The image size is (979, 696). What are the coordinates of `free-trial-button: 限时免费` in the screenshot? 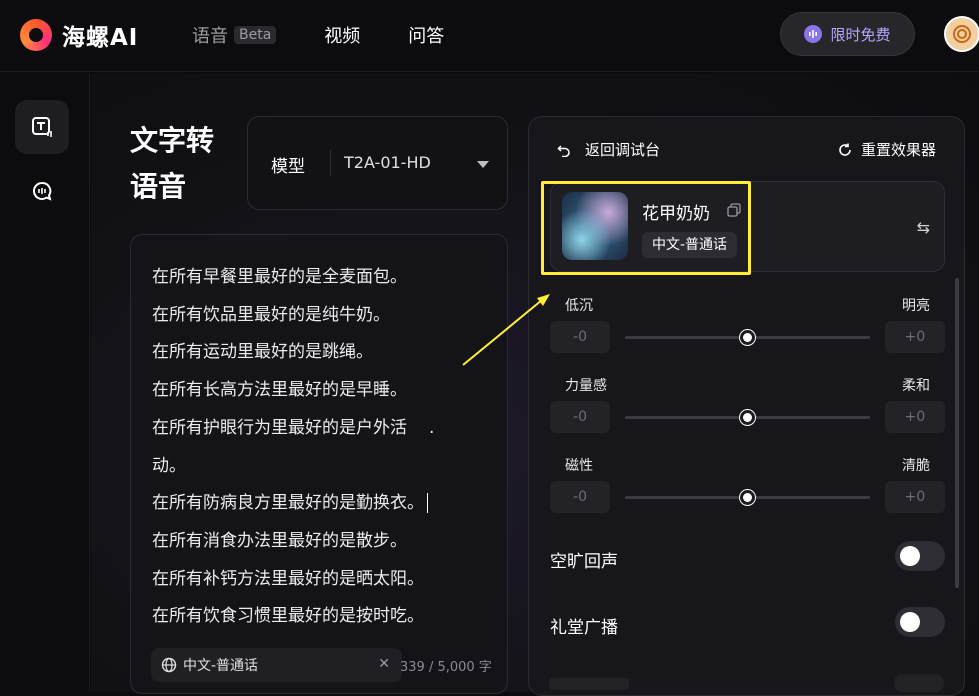 It's located at (847, 34).